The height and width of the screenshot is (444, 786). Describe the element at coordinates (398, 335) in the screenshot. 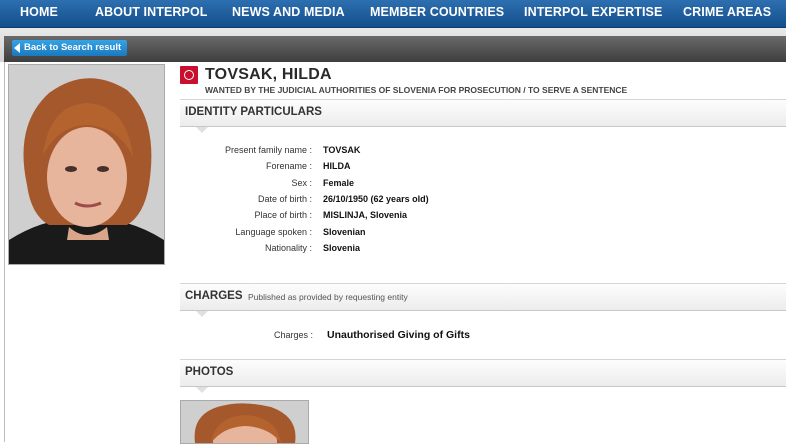

I see `charges-value: Unauthorised Giving of Gifts` at that location.